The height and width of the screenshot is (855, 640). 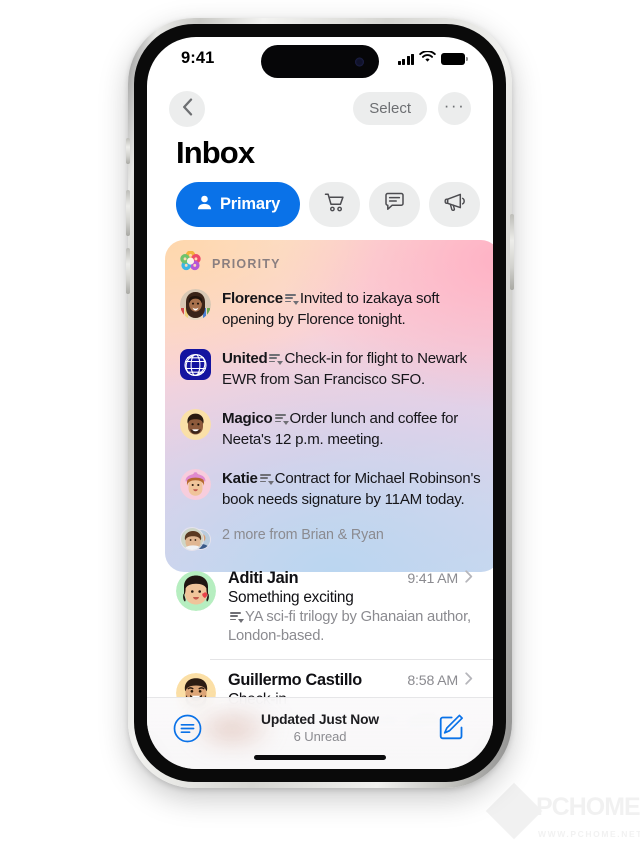 I want to click on compose-icon, so click(x=452, y=730).